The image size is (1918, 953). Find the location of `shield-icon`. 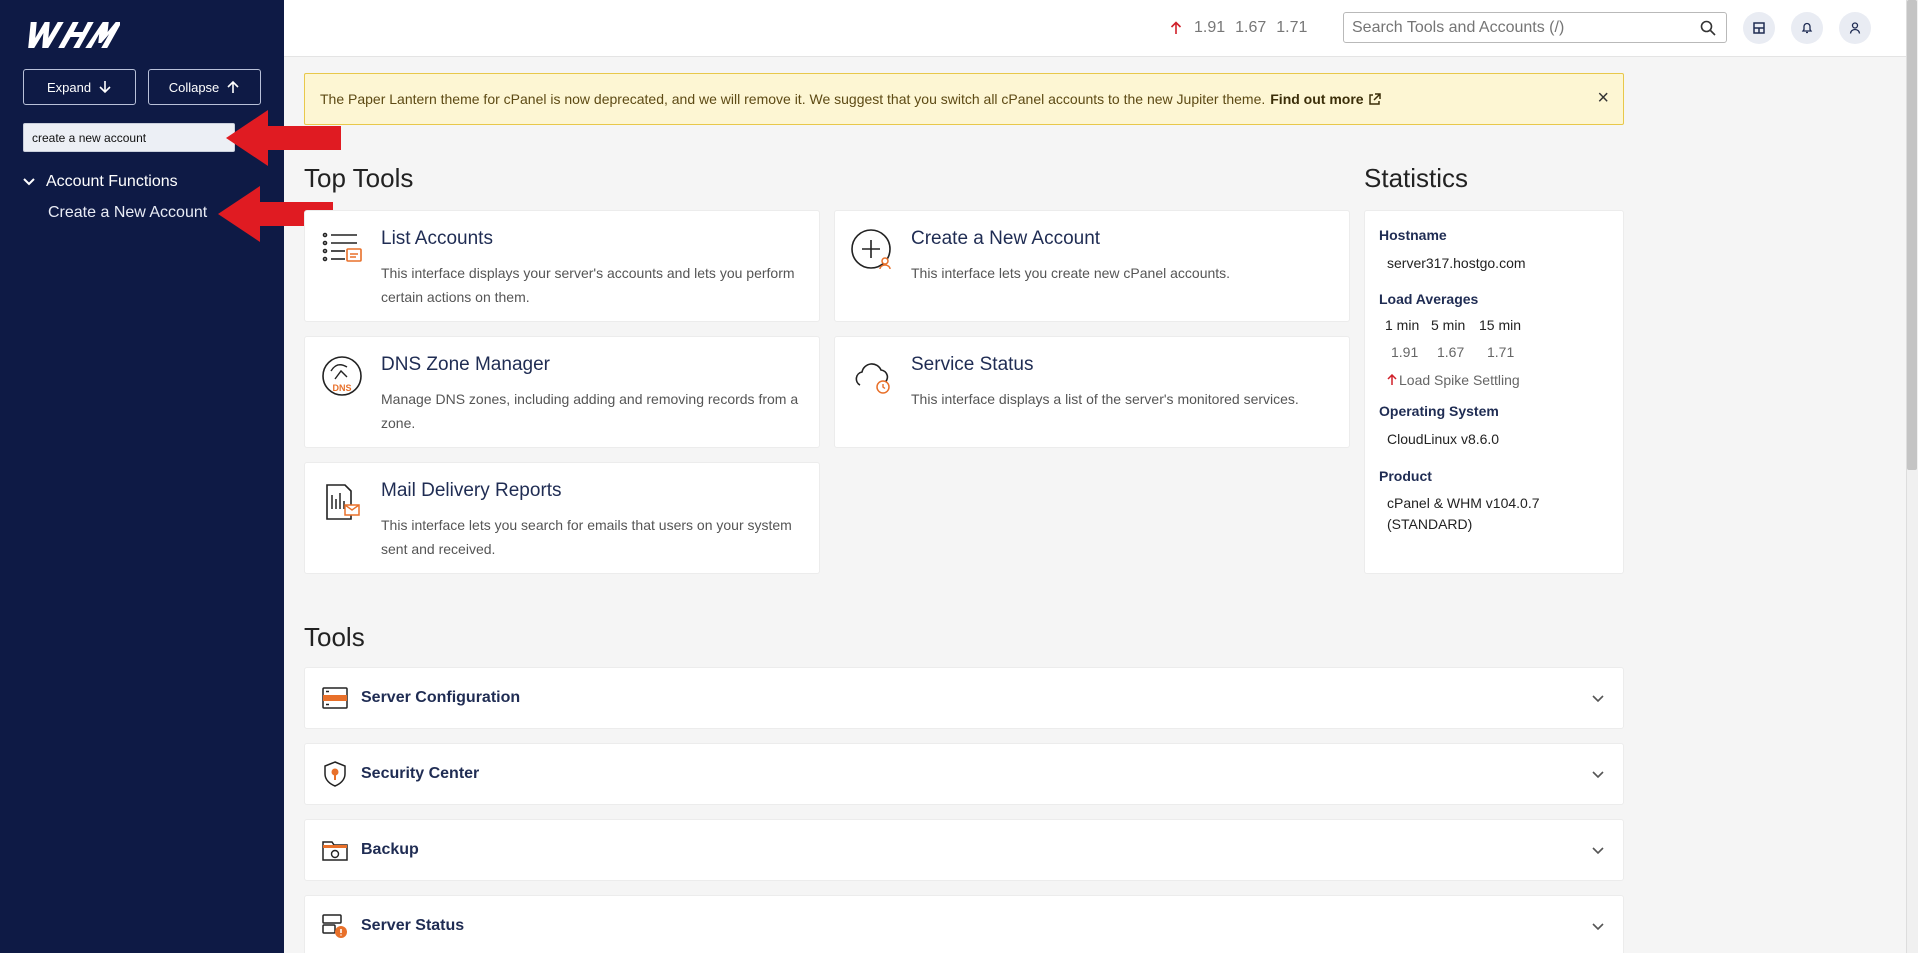

shield-icon is located at coordinates (335, 774).